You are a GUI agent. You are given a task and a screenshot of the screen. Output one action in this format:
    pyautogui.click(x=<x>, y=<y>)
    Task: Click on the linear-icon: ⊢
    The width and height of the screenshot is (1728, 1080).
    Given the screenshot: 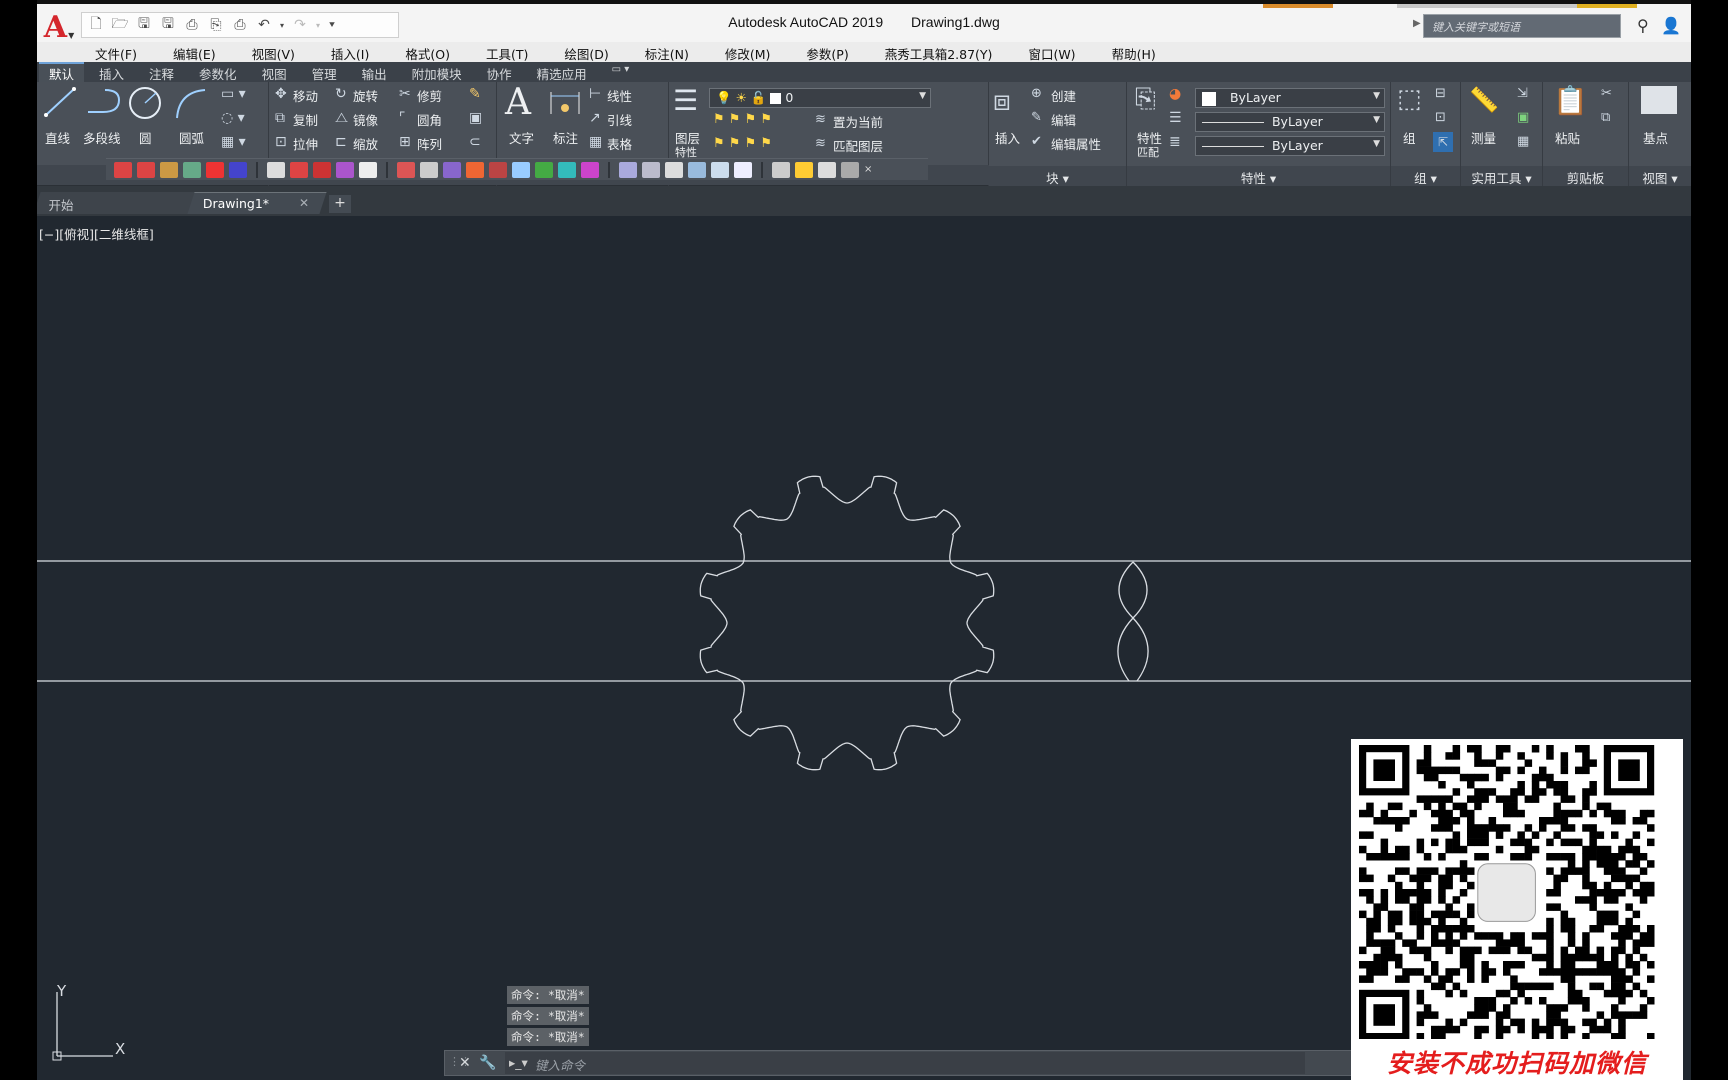 What is the action you would take?
    pyautogui.click(x=595, y=94)
    